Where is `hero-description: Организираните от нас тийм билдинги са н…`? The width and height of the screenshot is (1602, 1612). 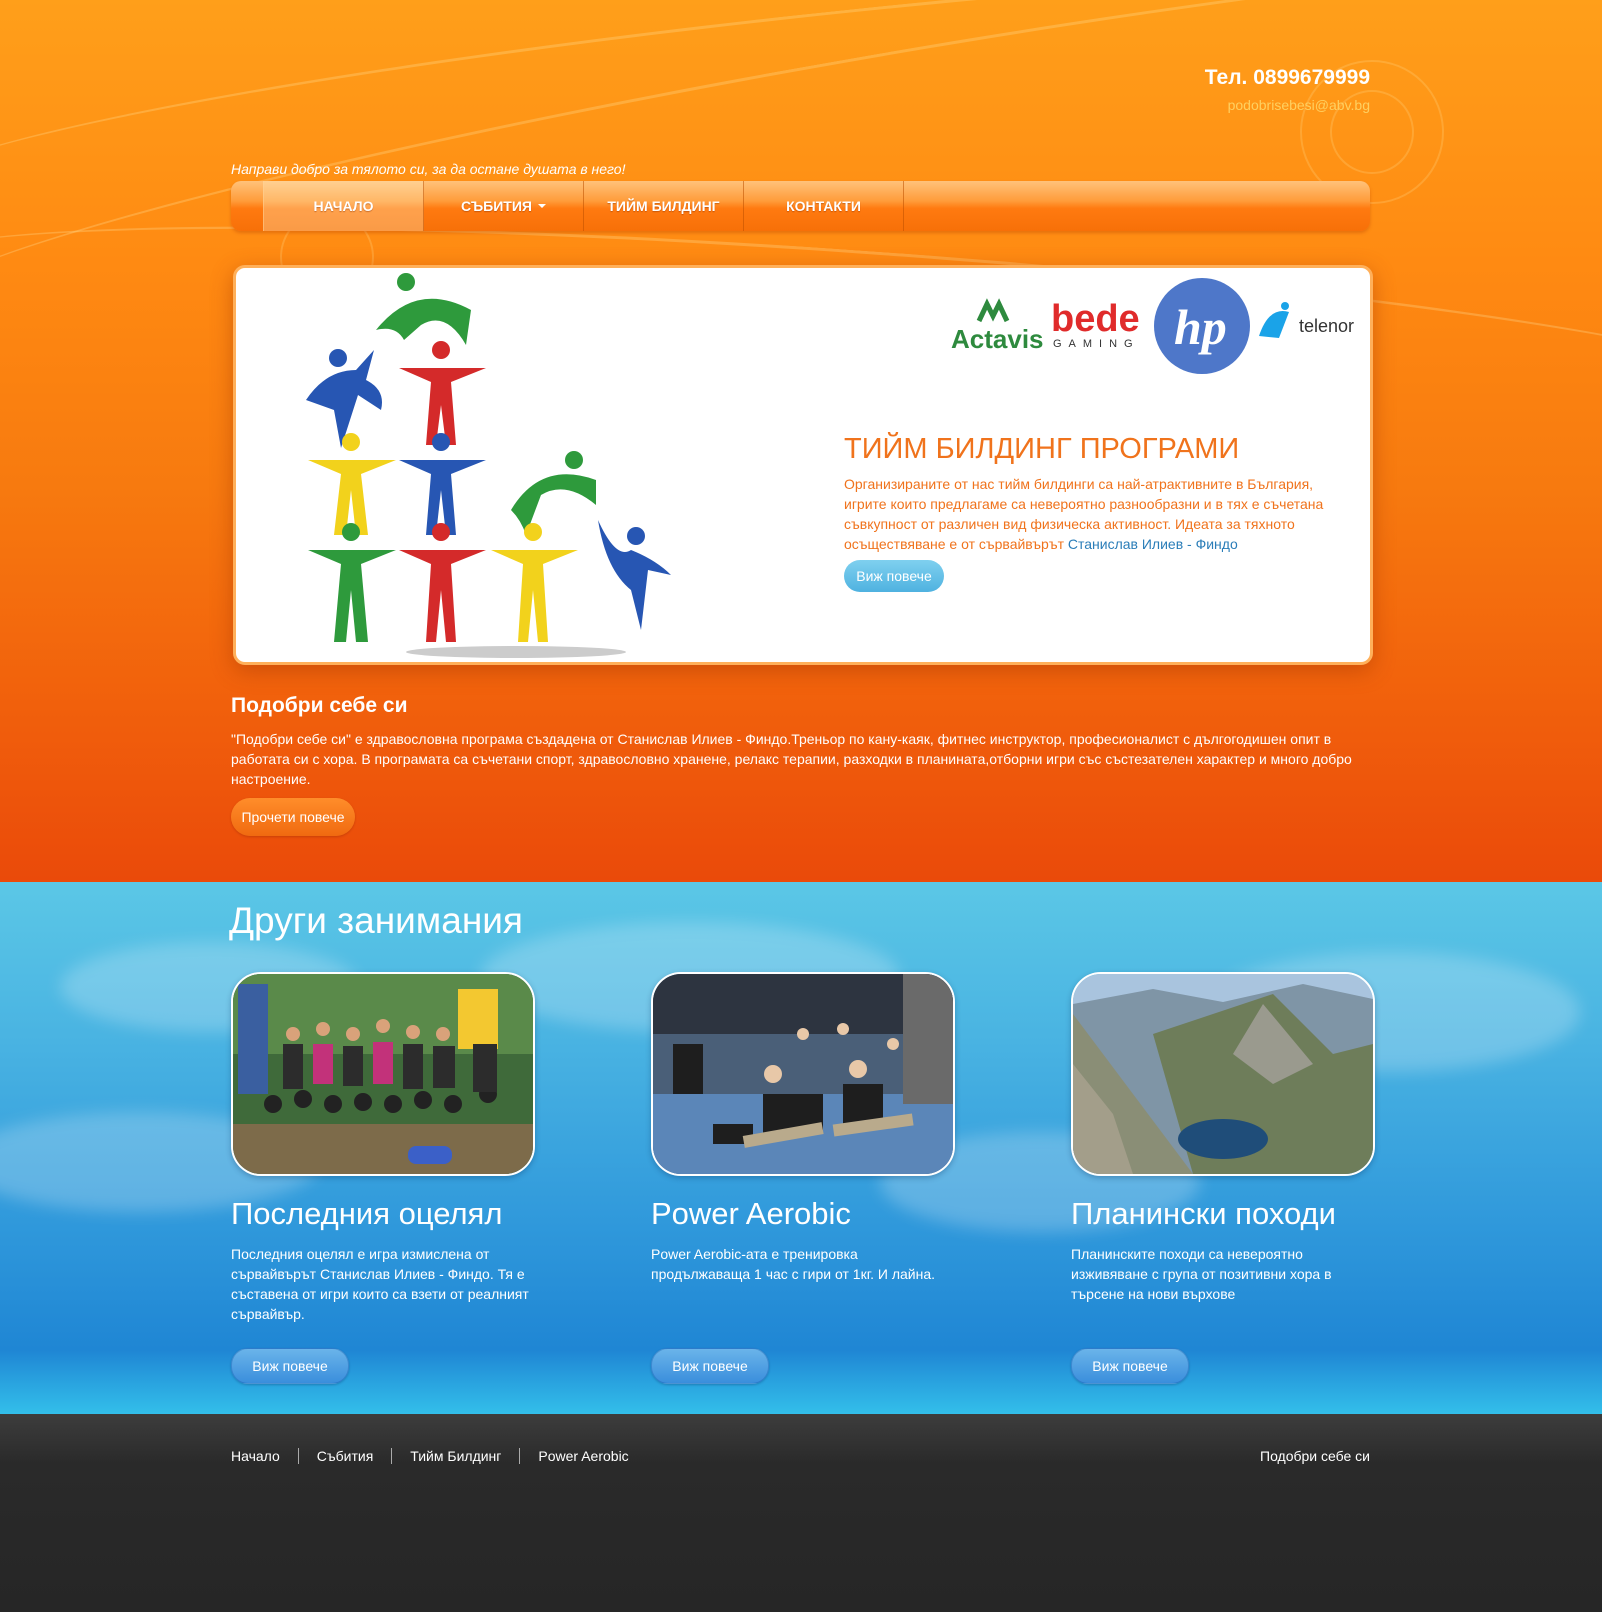 hero-description: Организираните от нас тийм билдинги са н… is located at coordinates (1084, 514).